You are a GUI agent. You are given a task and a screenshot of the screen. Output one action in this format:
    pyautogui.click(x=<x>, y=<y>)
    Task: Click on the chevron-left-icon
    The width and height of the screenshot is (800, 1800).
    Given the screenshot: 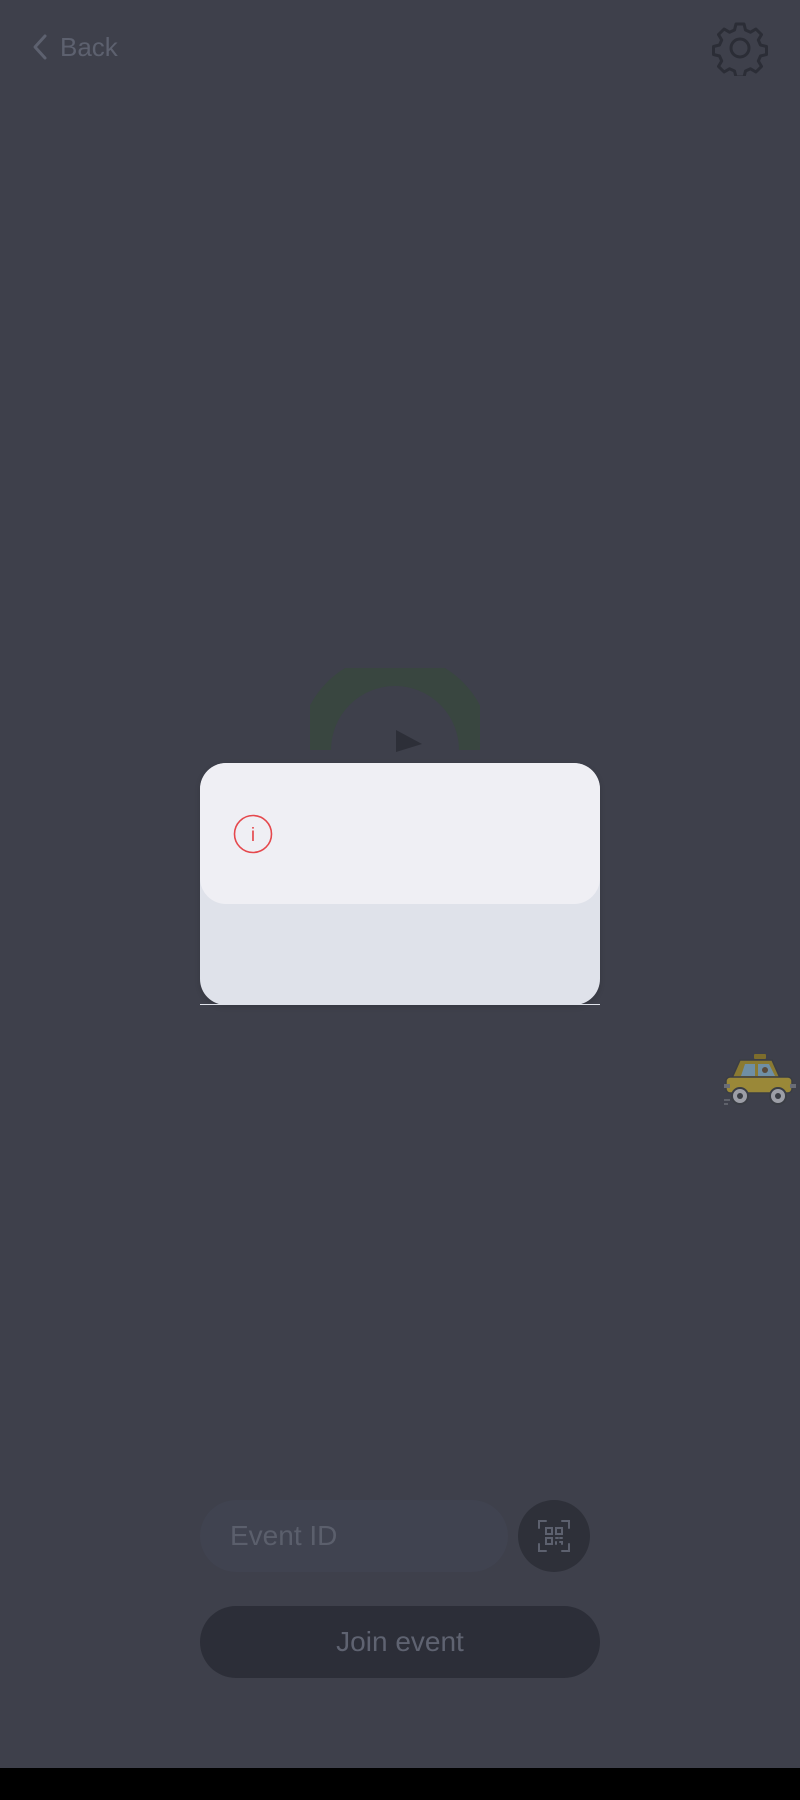 What is the action you would take?
    pyautogui.click(x=40, y=47)
    